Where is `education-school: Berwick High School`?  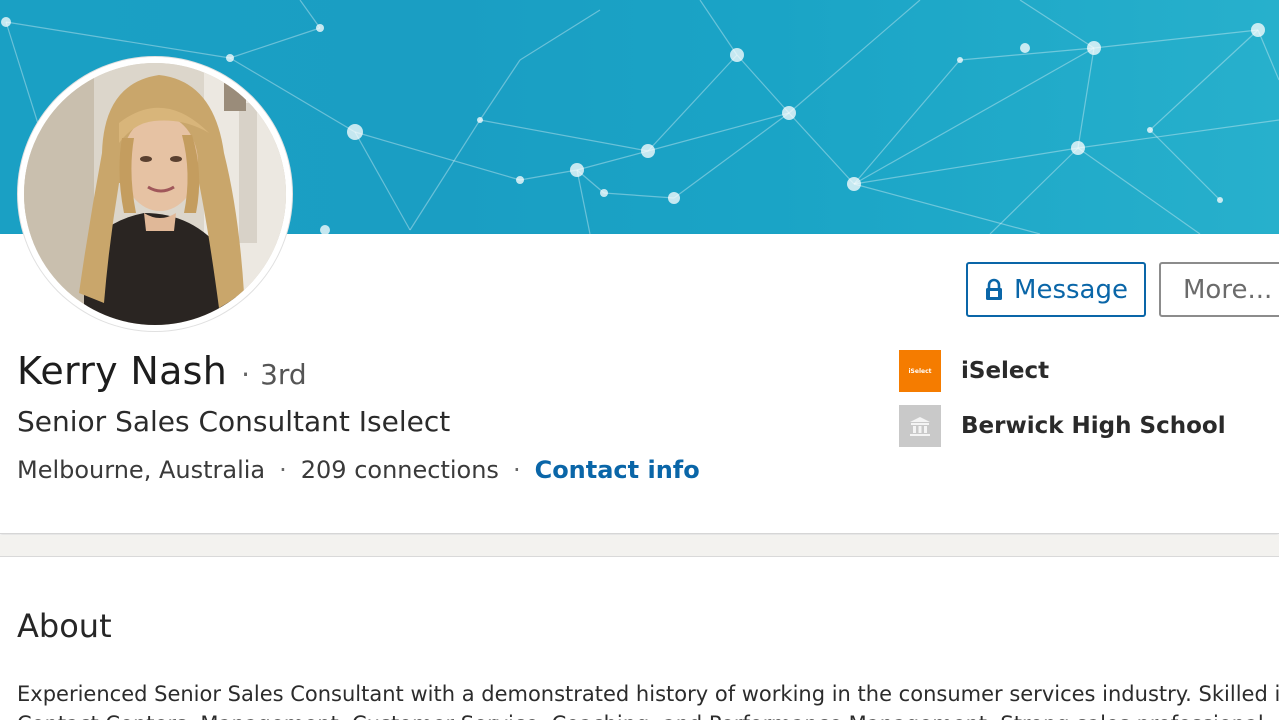
education-school: Berwick High School is located at coordinates (1062, 426).